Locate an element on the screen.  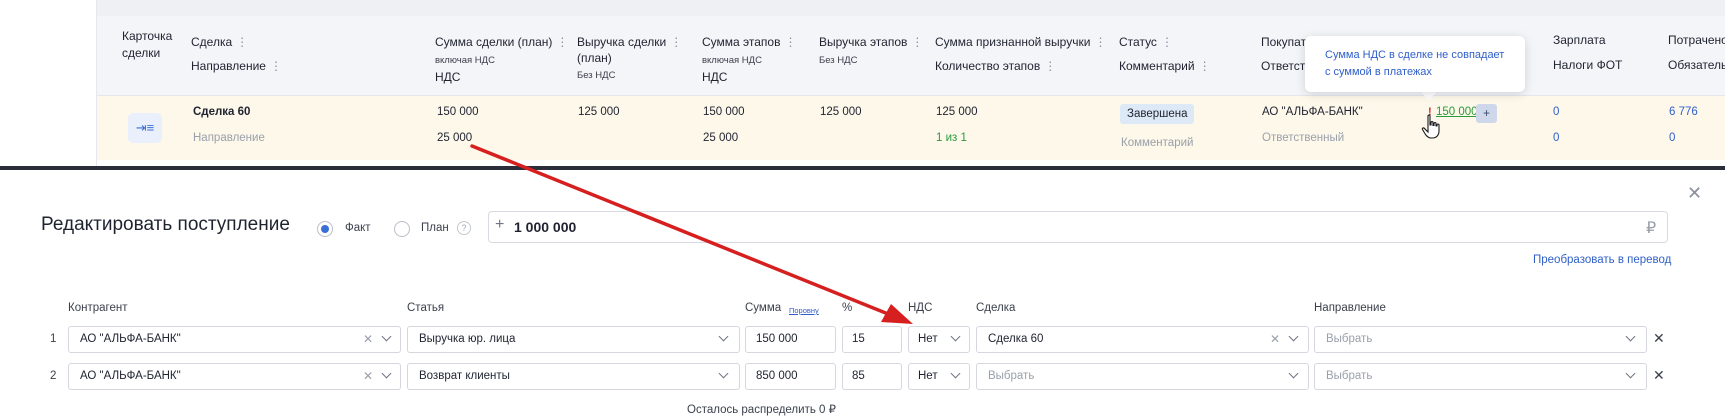
row-number: 2 is located at coordinates (53, 376).